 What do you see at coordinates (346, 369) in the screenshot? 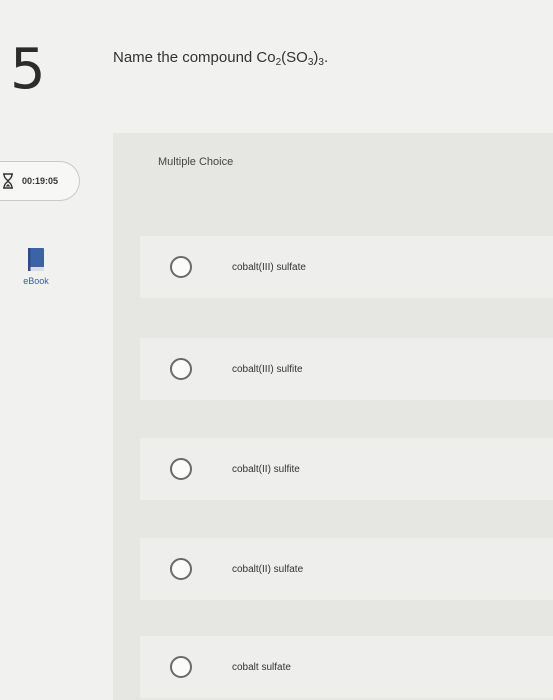
I see `answer-option: cobalt(III) sulfite` at bounding box center [346, 369].